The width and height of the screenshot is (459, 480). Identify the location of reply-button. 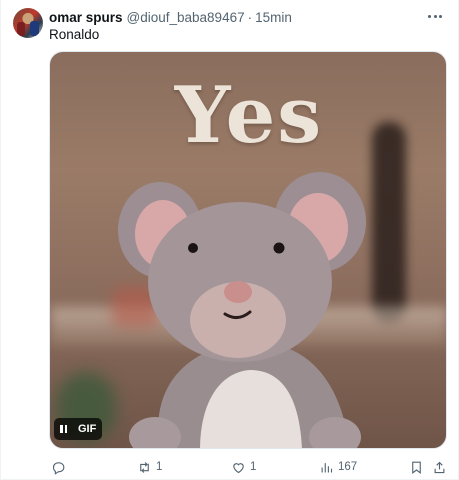
(60, 467).